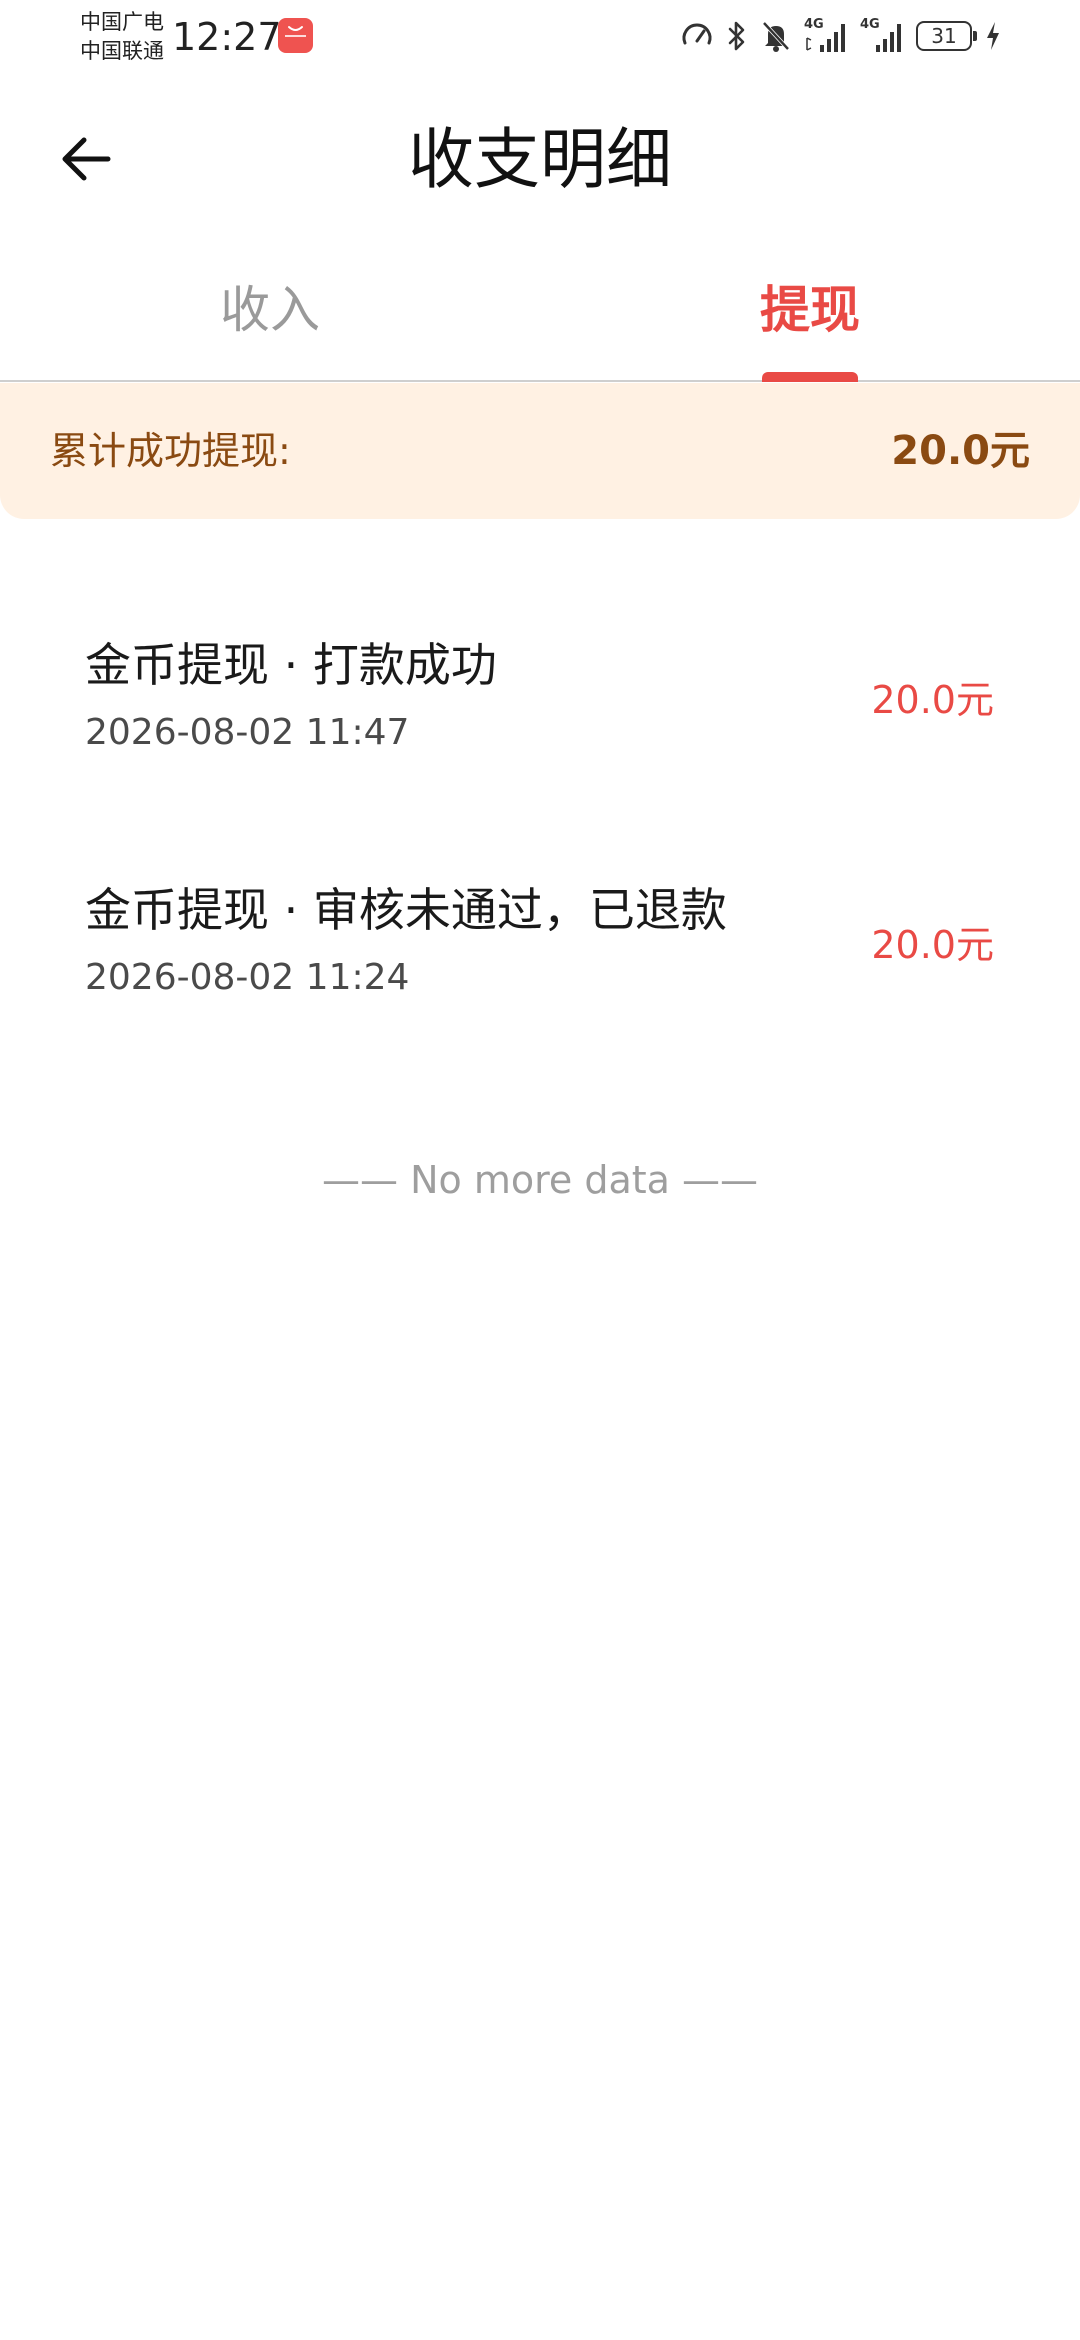 The width and height of the screenshot is (1080, 2340). I want to click on summary-label: 累计成功提现:, so click(170, 451).